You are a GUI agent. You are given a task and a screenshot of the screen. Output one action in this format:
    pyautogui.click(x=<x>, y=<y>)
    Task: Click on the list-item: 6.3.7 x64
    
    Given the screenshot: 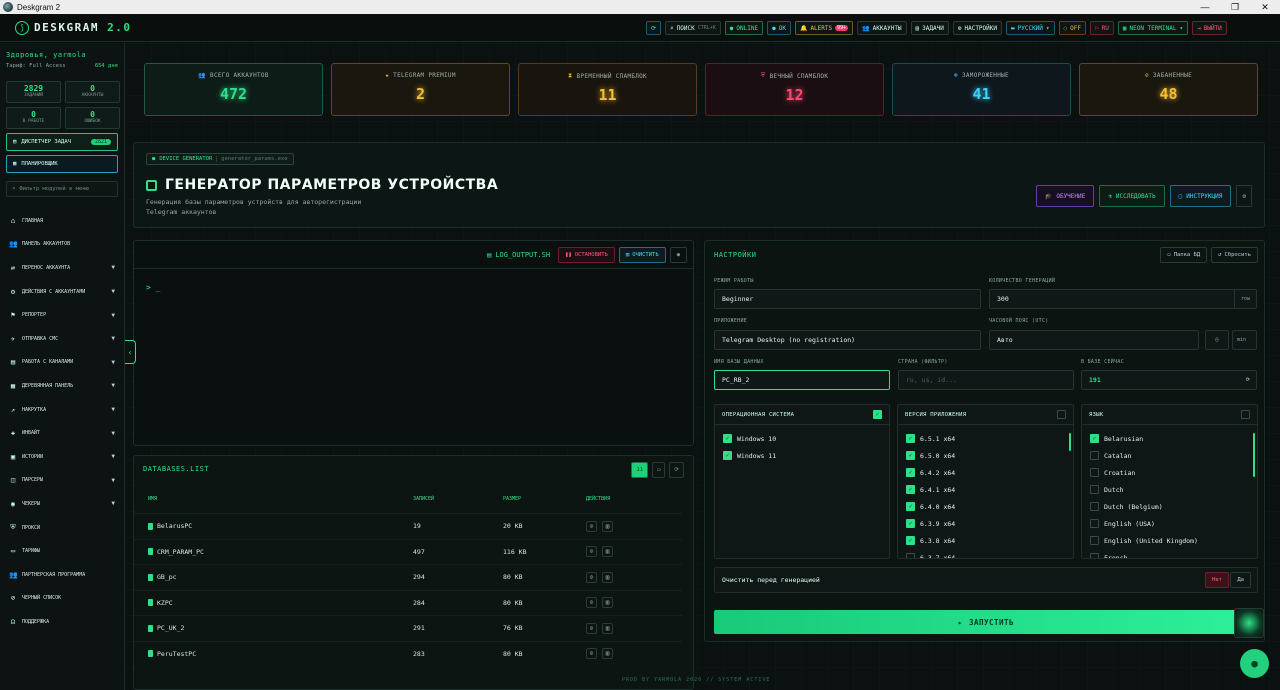 What is the action you would take?
    pyautogui.click(x=985, y=553)
    